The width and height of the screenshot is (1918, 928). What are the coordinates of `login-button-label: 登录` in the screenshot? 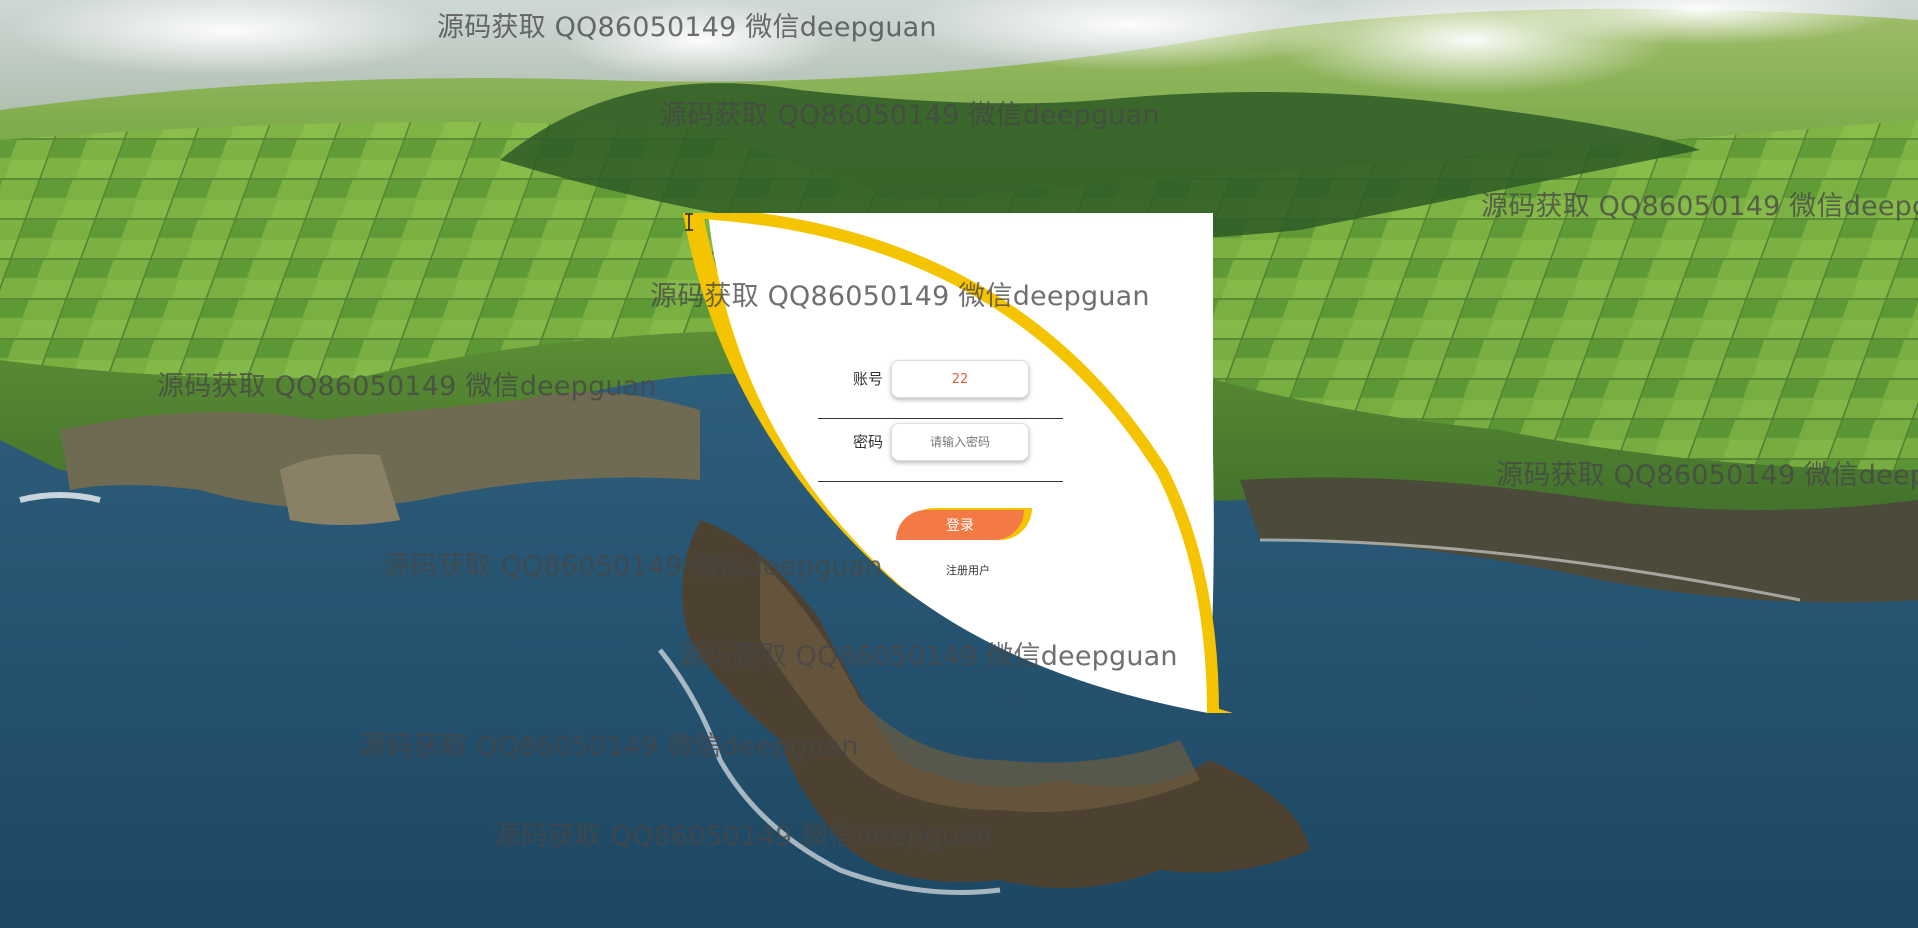 It's located at (960, 525).